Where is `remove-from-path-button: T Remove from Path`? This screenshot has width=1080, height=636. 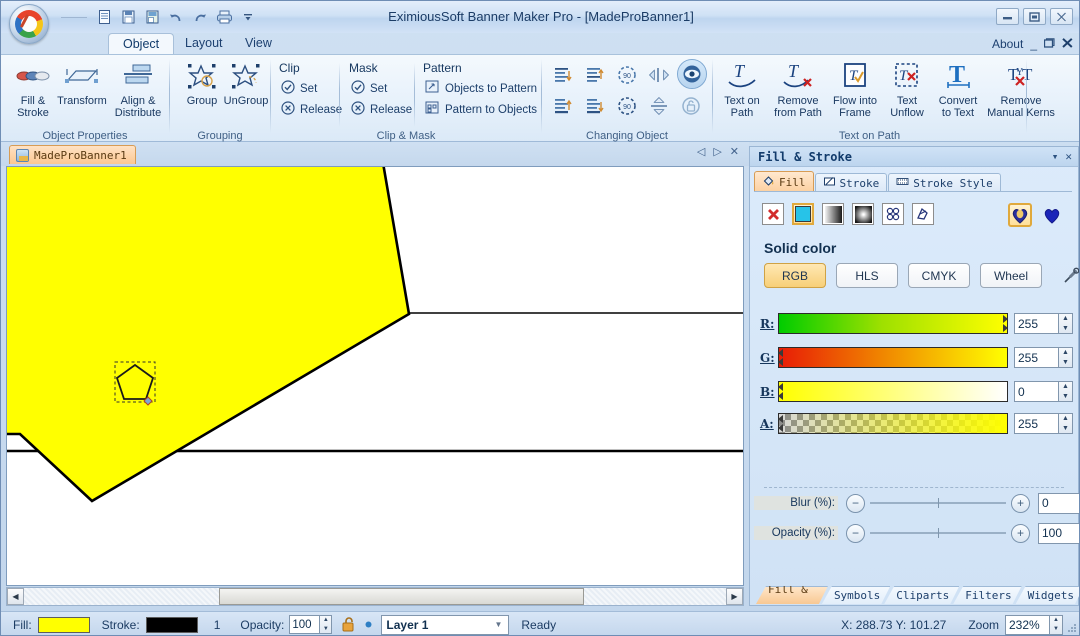
remove-from-path-button: T Remove from Path is located at coordinates (798, 92).